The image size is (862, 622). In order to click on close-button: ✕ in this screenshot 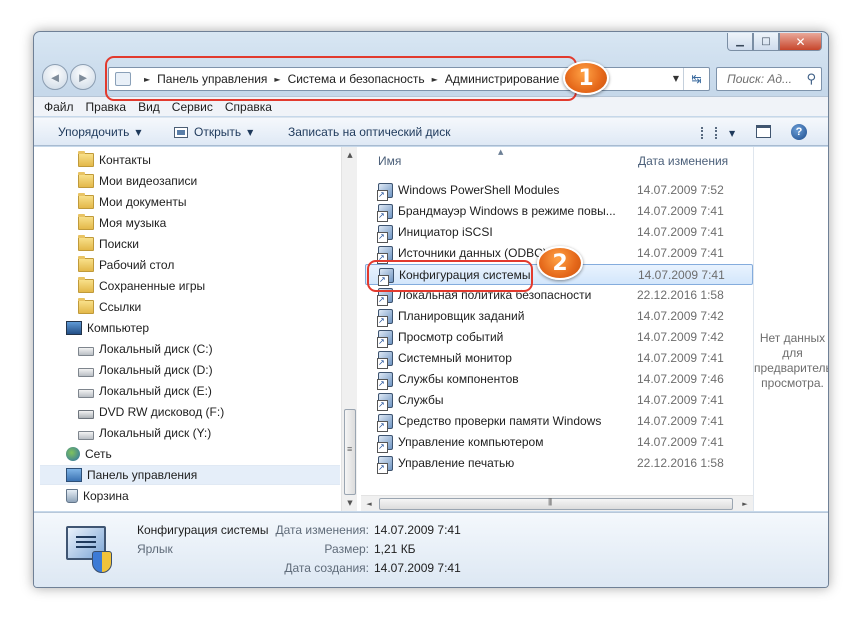, I will do `click(800, 42)`.